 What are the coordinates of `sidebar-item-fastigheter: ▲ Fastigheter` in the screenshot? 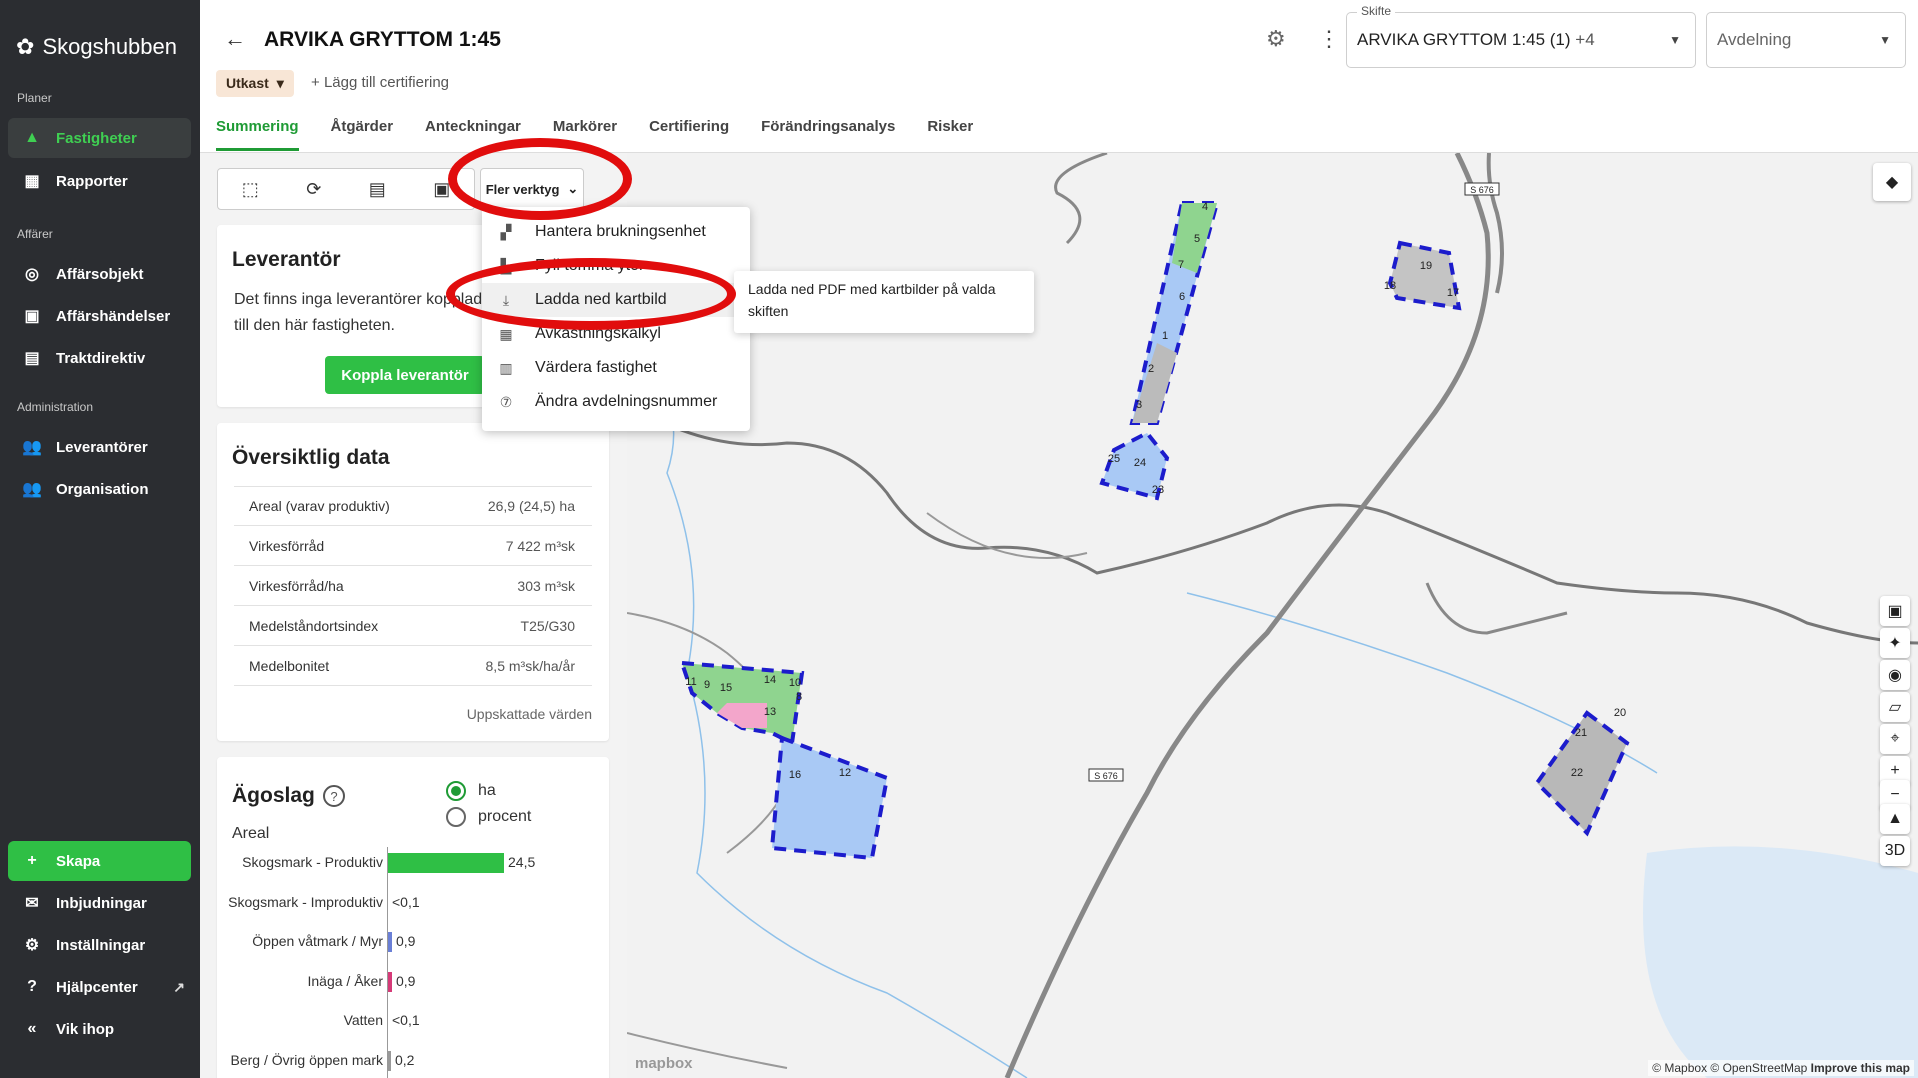 It's located at (99, 138).